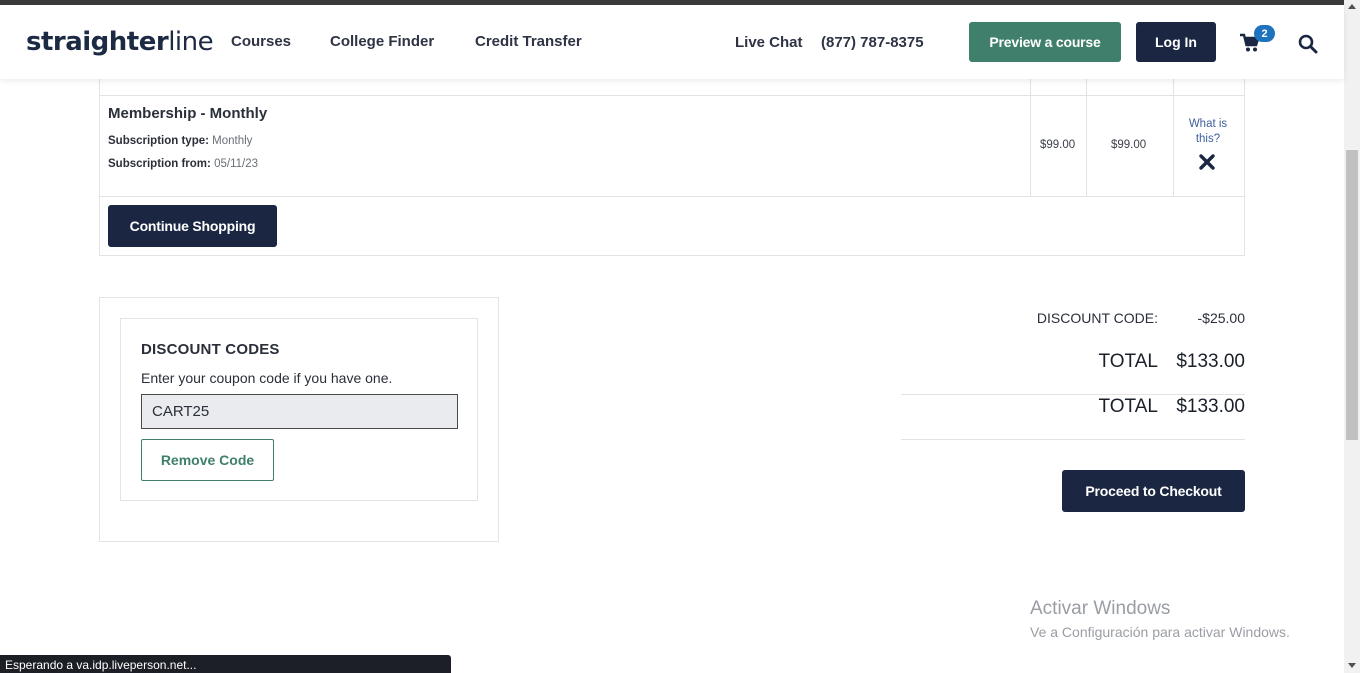 Image resolution: width=1360 pixels, height=673 pixels. I want to click on site-logo: straighterline, so click(120, 42).